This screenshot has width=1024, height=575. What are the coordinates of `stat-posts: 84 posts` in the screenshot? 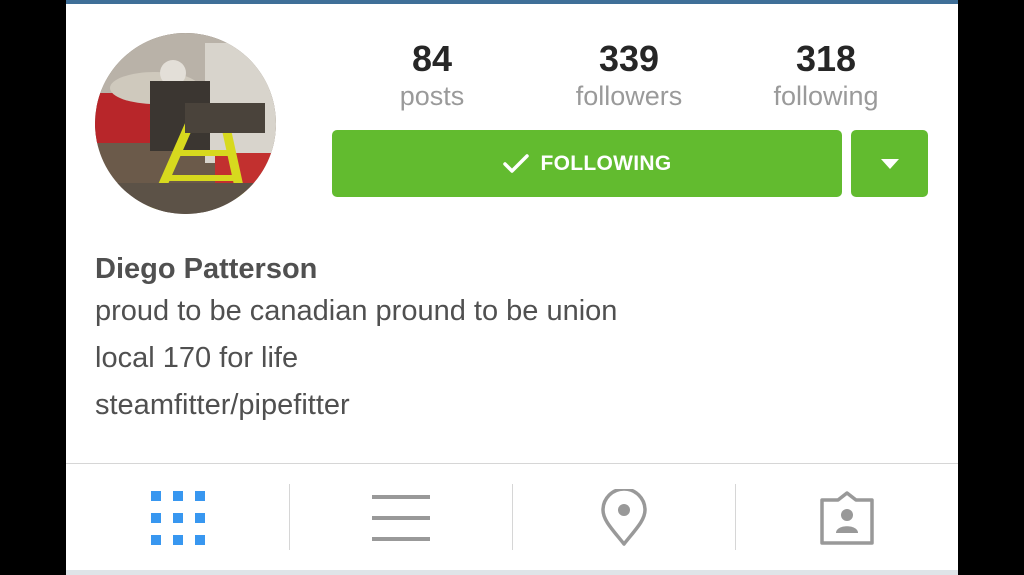 It's located at (432, 73).